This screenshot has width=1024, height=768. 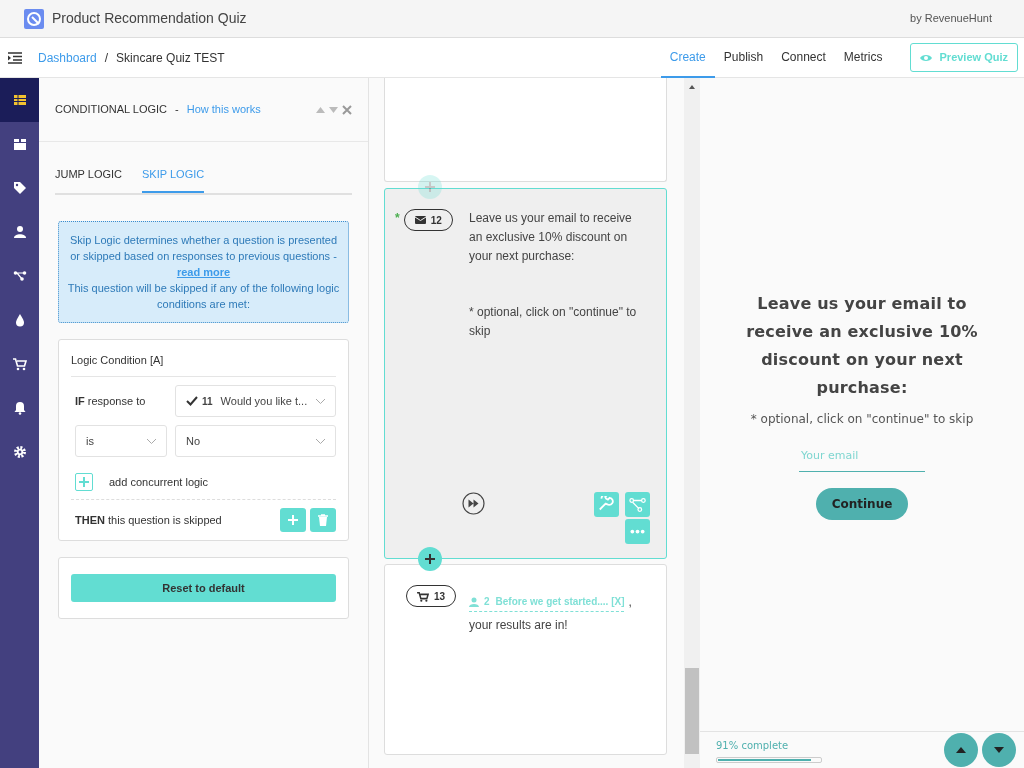 I want to click on app-logo, so click(x=34, y=18).